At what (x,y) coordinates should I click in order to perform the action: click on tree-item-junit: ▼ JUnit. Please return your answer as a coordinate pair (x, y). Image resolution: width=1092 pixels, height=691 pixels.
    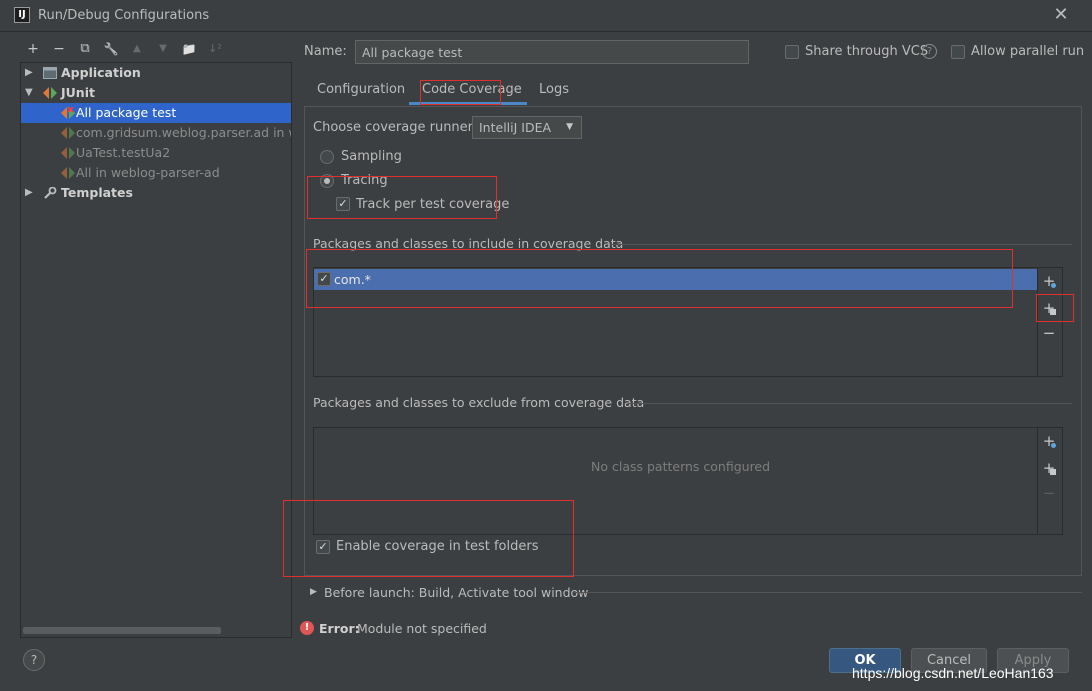
    Looking at the image, I should click on (156, 93).